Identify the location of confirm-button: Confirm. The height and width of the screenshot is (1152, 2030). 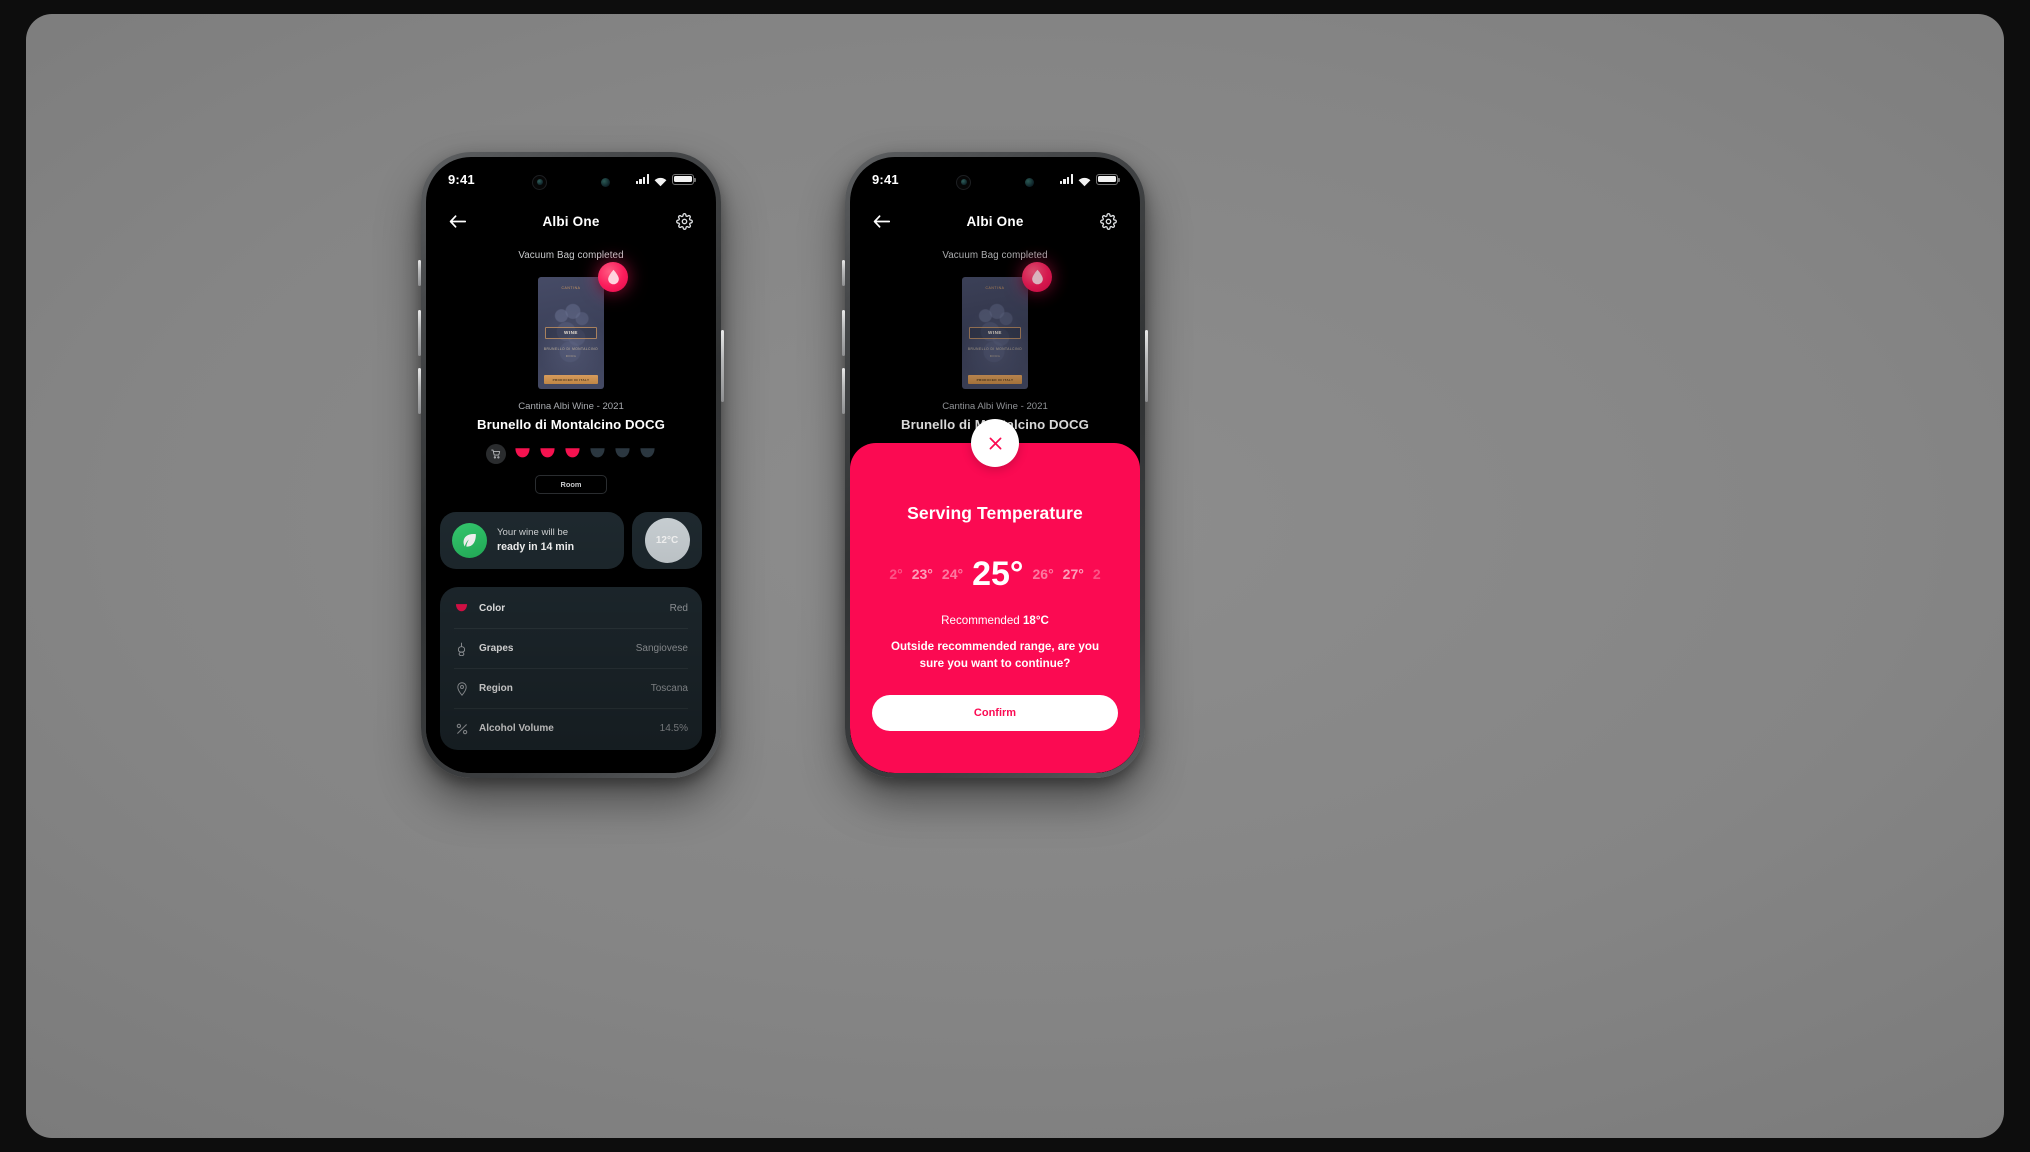
(995, 712).